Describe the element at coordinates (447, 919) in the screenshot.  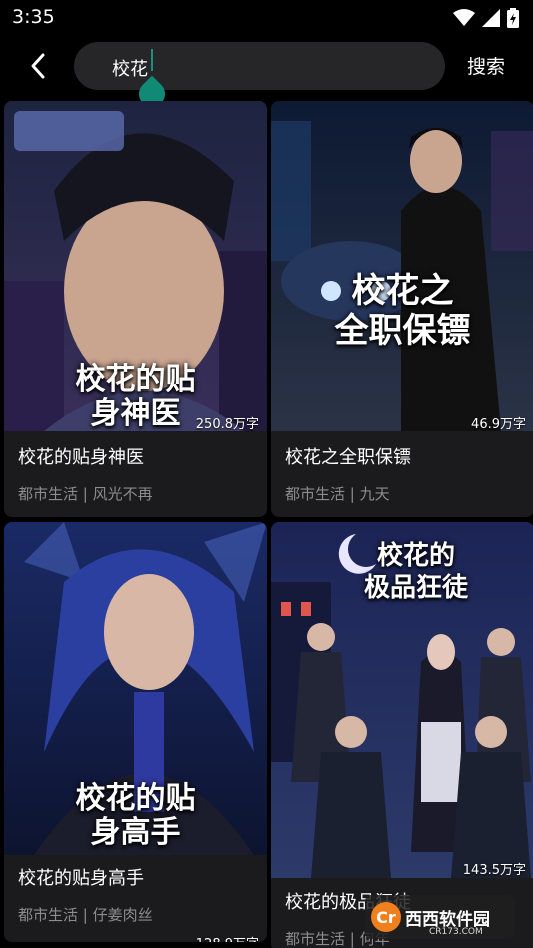
I see `watermark-text: 西西软件园` at that location.